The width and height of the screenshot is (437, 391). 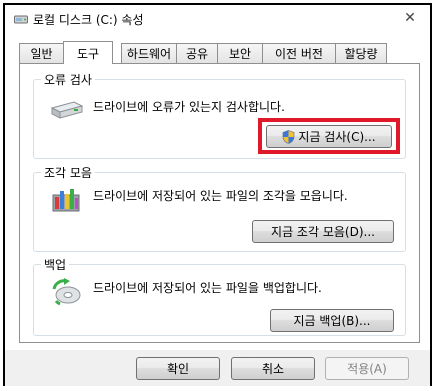 I want to click on defrag-description: 드라이브에 저장되어 있는 파일의 조각을 모읍니다., so click(x=220, y=196).